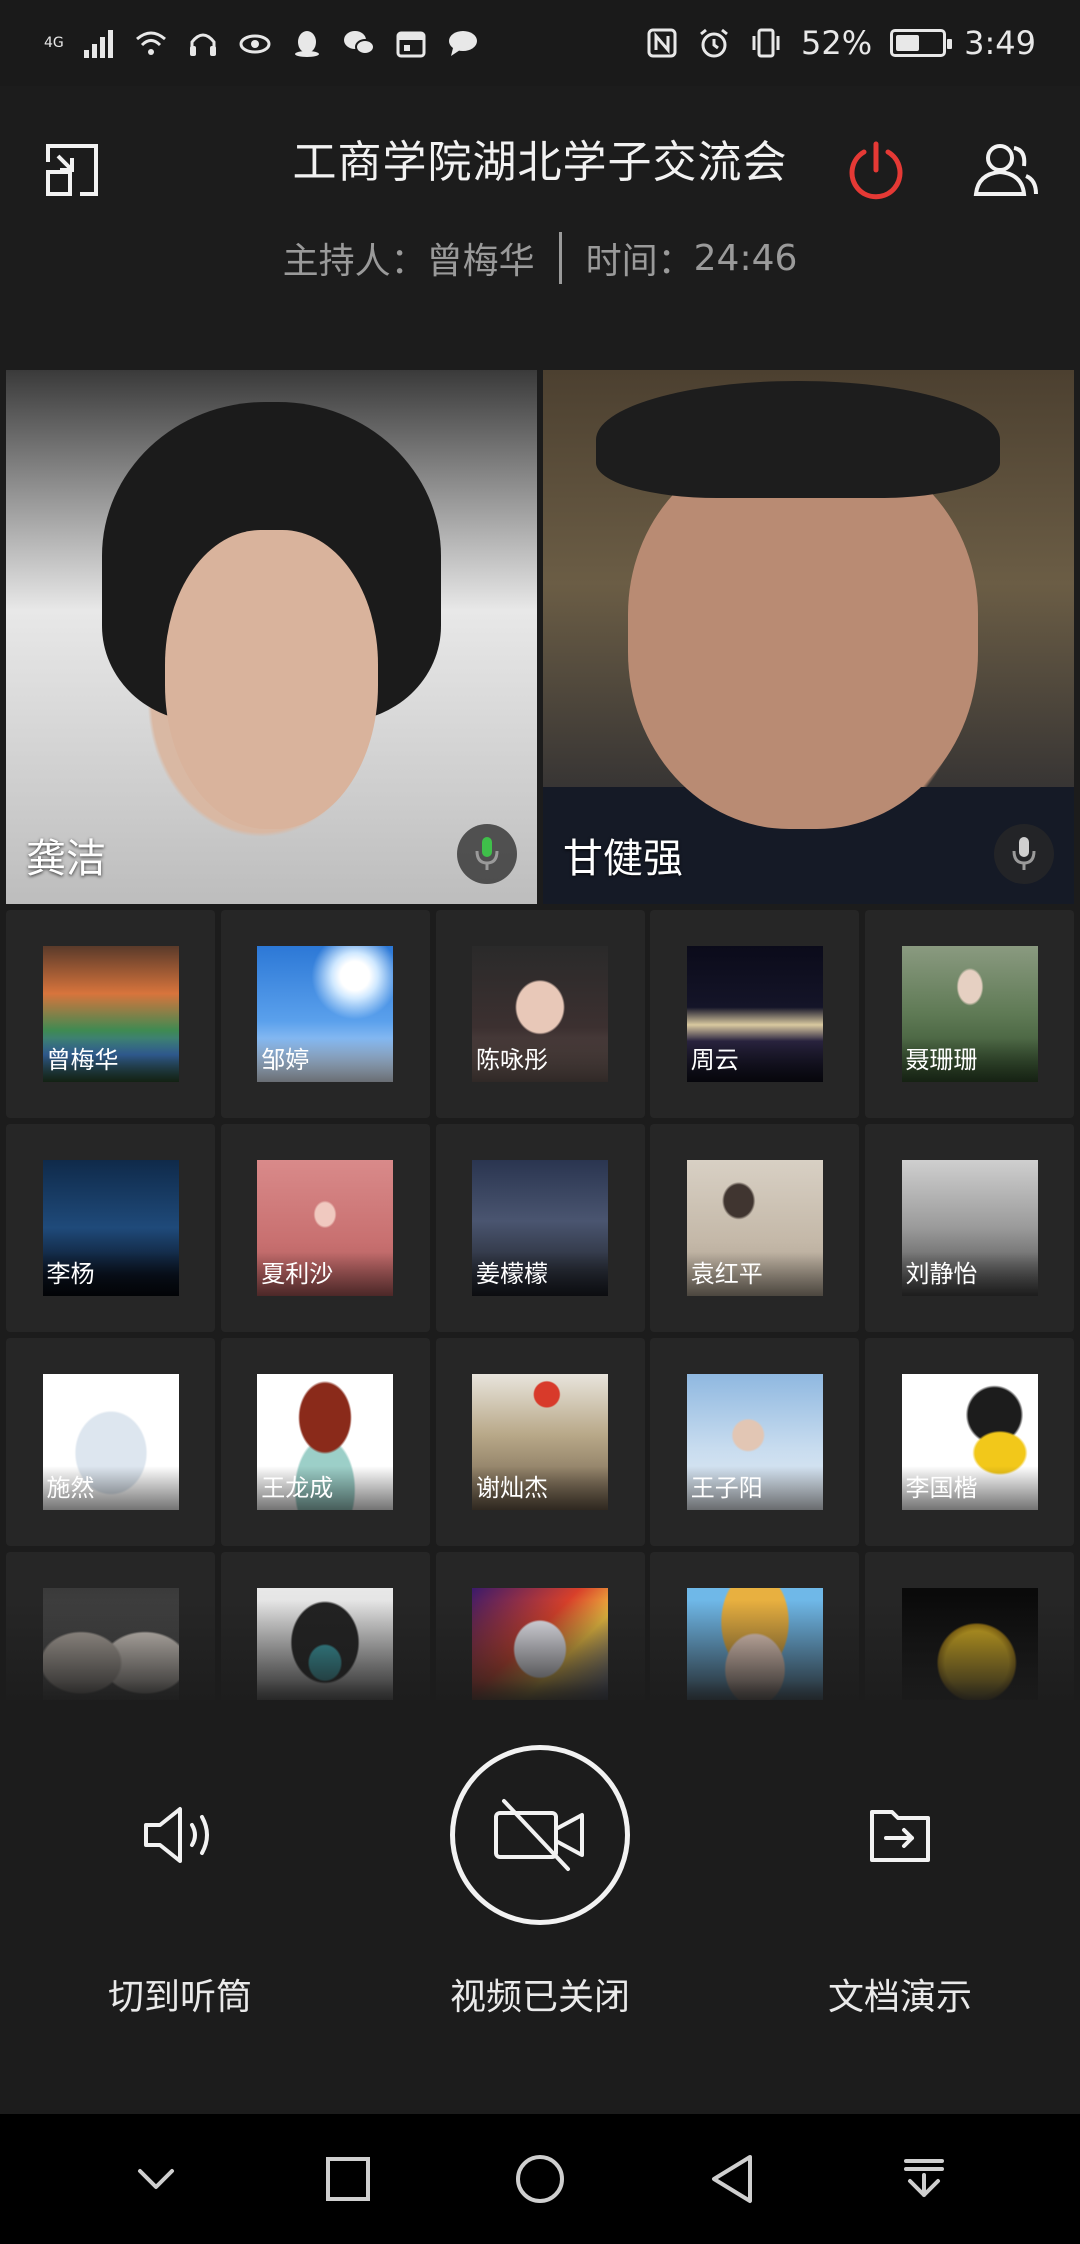 The width and height of the screenshot is (1080, 2244). Describe the element at coordinates (540, 43) in the screenshot. I see `status-bar: 4G 52% 3:49` at that location.